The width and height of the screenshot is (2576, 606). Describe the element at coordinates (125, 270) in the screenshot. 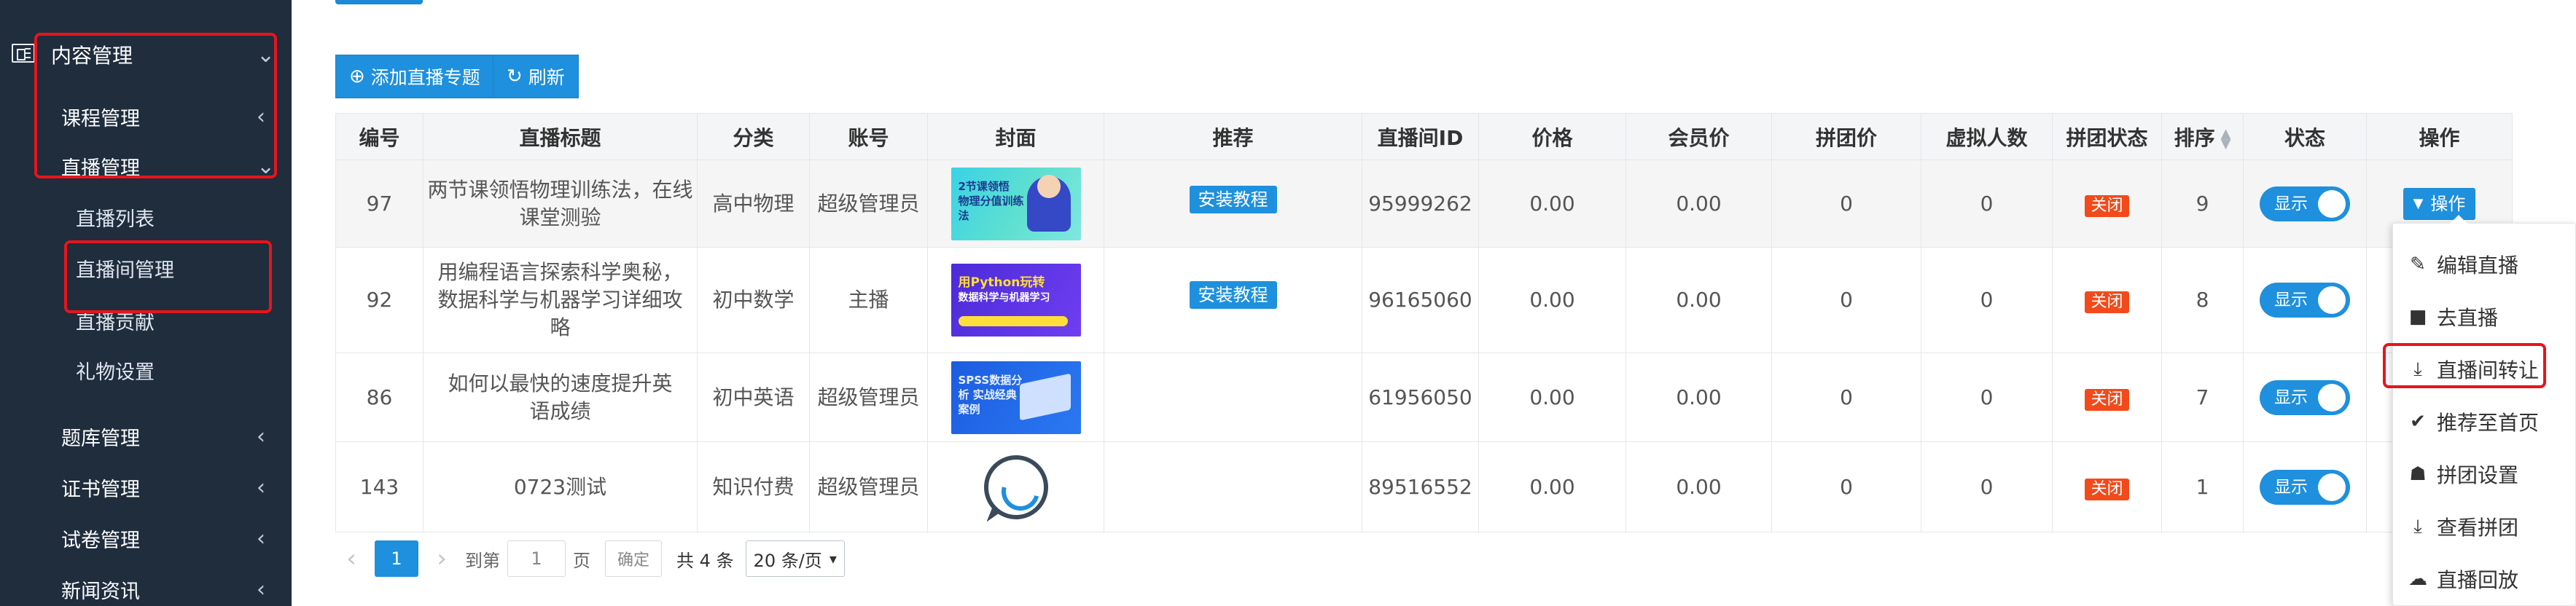

I see `sidebar-item-label: 直播间管理` at that location.